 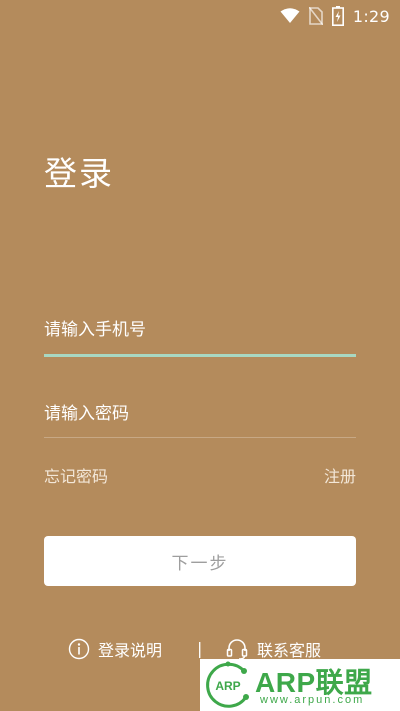 I want to click on contact-service-label: 联系客服, so click(x=289, y=650).